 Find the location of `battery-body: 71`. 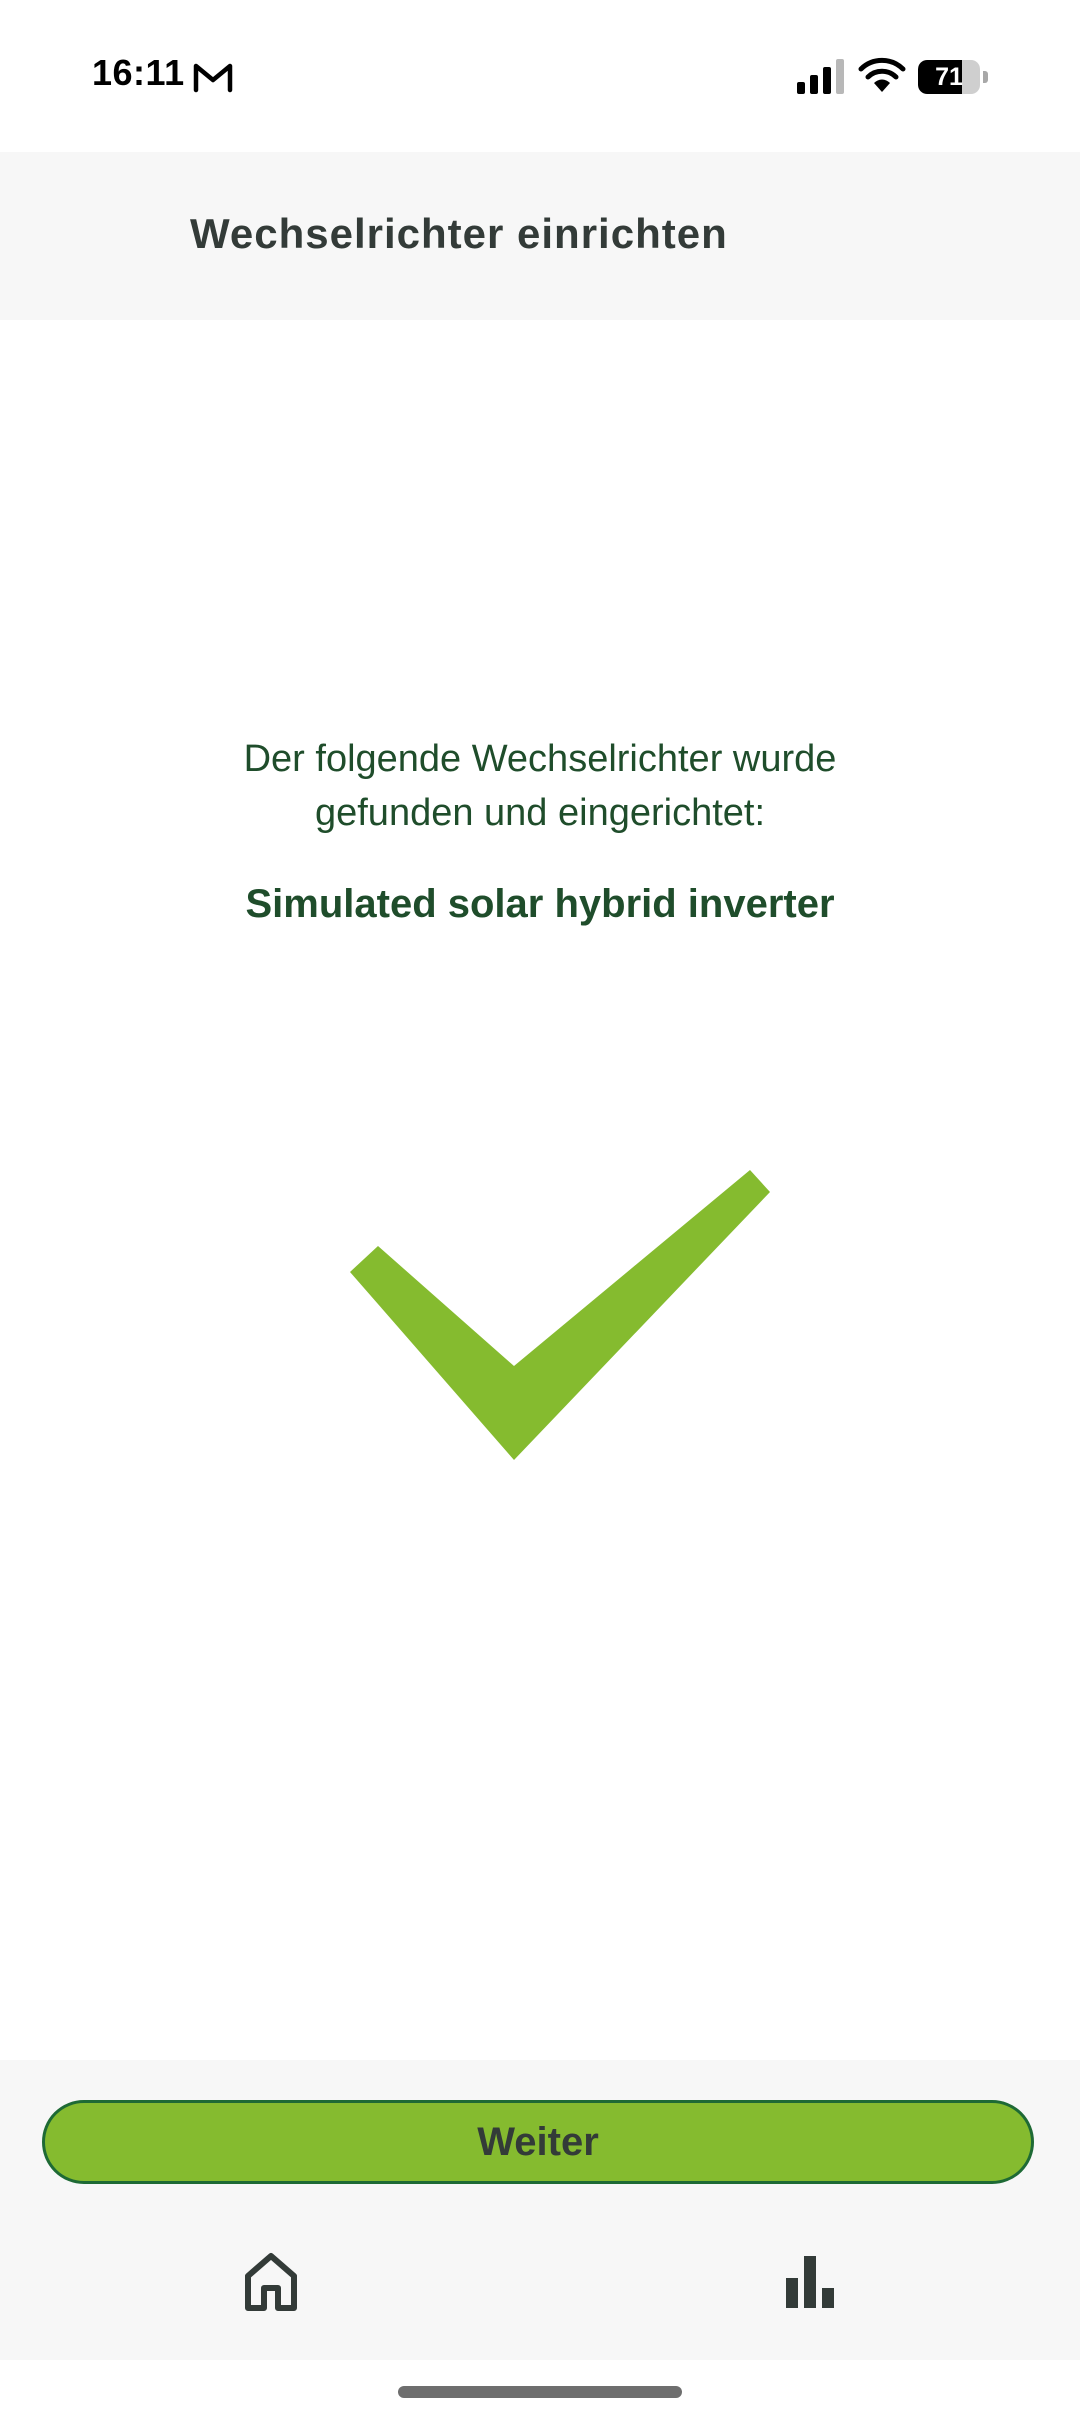

battery-body: 71 is located at coordinates (949, 77).